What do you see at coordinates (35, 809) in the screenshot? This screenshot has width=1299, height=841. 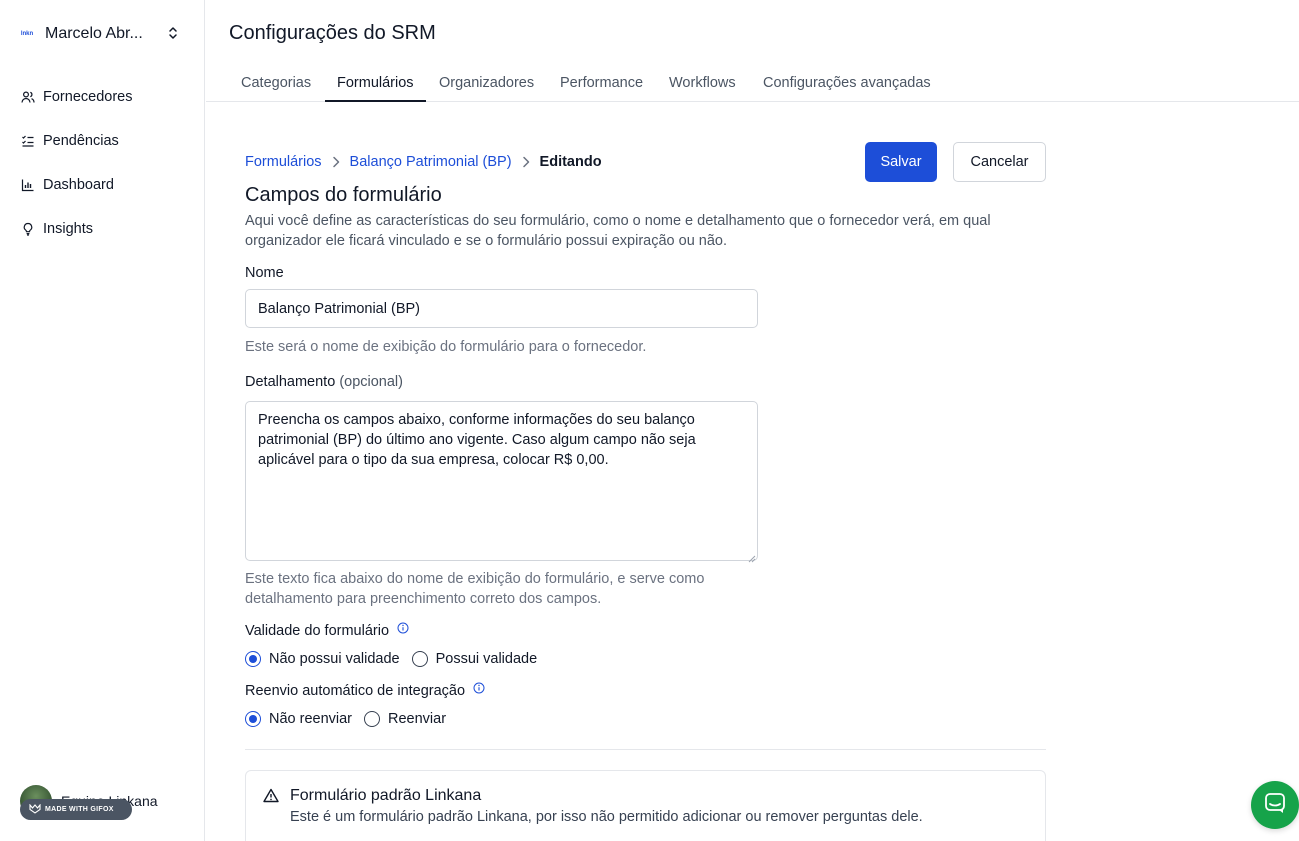 I see `gifox-logo-icon` at bounding box center [35, 809].